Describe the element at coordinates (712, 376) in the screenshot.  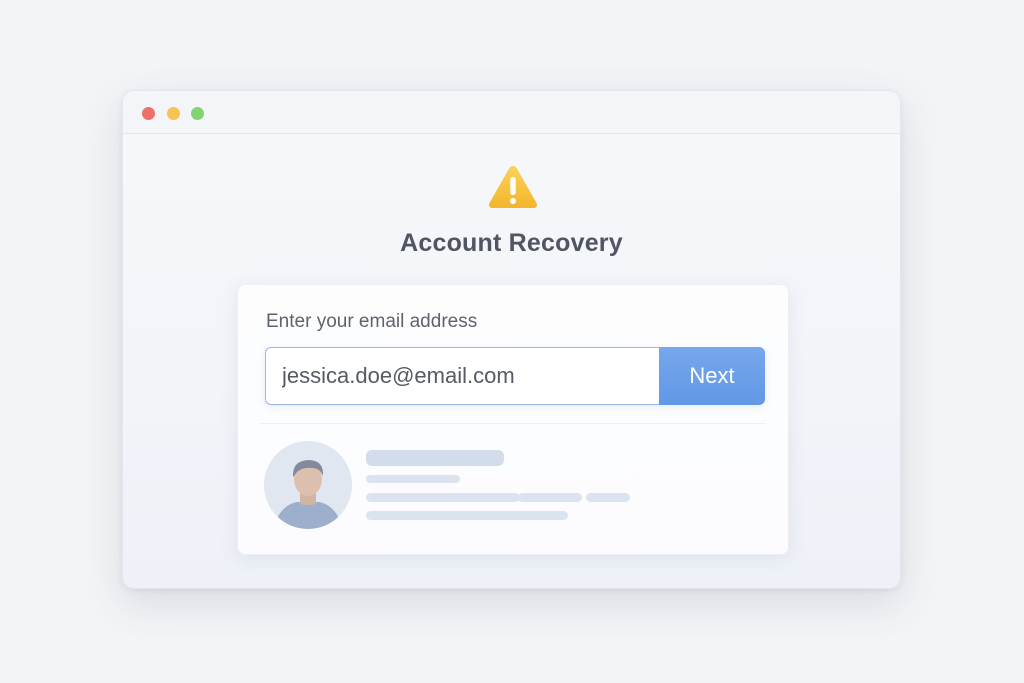
I see `next-button: Next` at that location.